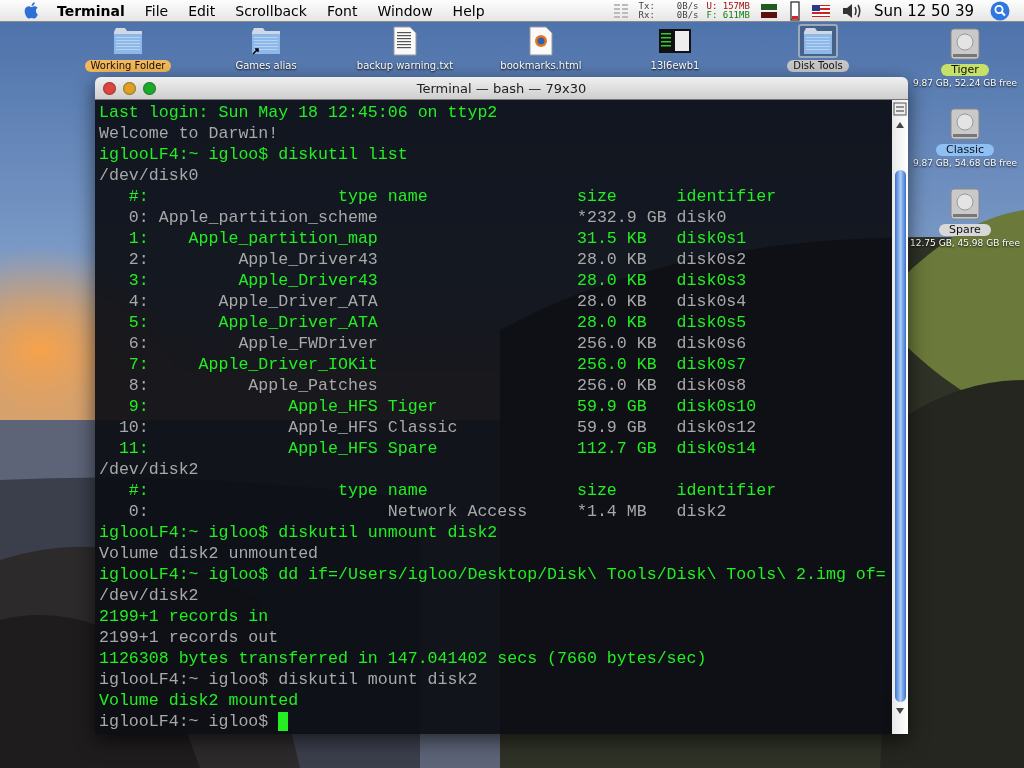 This screenshot has height=768, width=1024. What do you see at coordinates (149, 175) in the screenshot?
I see `terminal-line: /dev/disk0` at bounding box center [149, 175].